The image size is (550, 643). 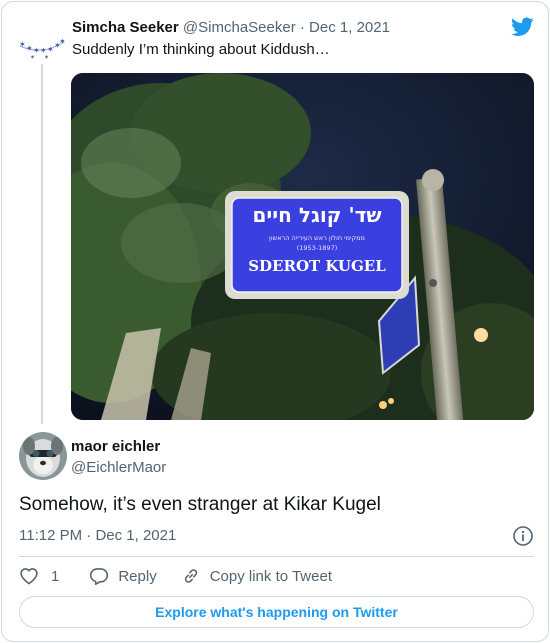 I want to click on copy-link-button: Copy link to Tweet, so click(x=256, y=576).